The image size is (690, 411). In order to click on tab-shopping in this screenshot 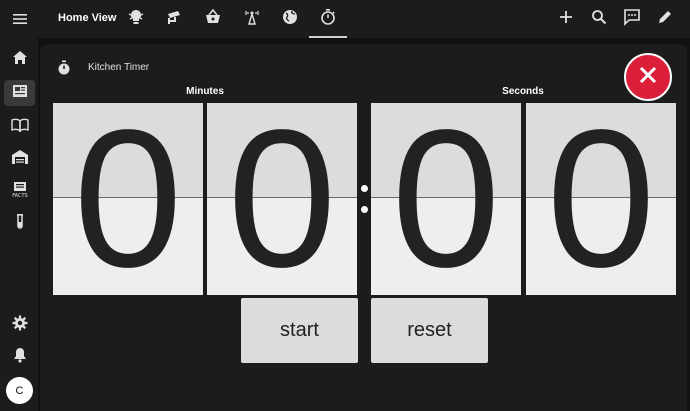, I will do `click(213, 19)`.